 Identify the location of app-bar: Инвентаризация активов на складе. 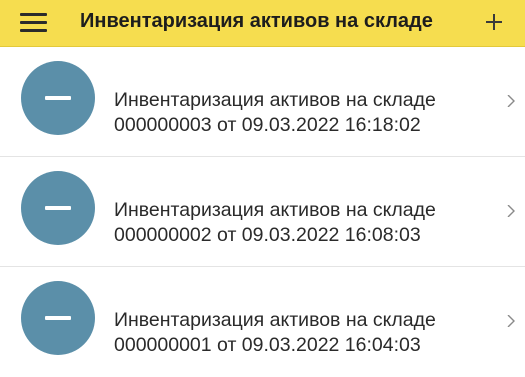
(262, 23).